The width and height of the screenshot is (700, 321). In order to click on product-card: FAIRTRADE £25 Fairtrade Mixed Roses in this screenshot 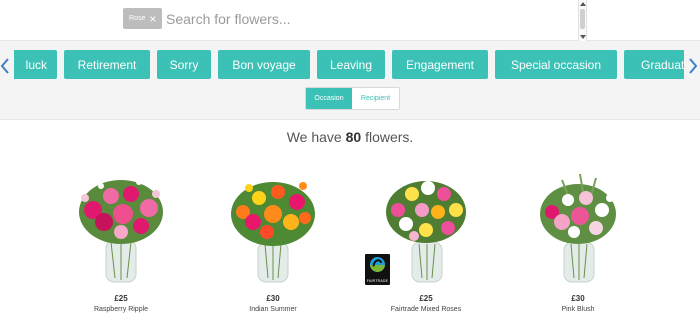, I will do `click(425, 241)`.